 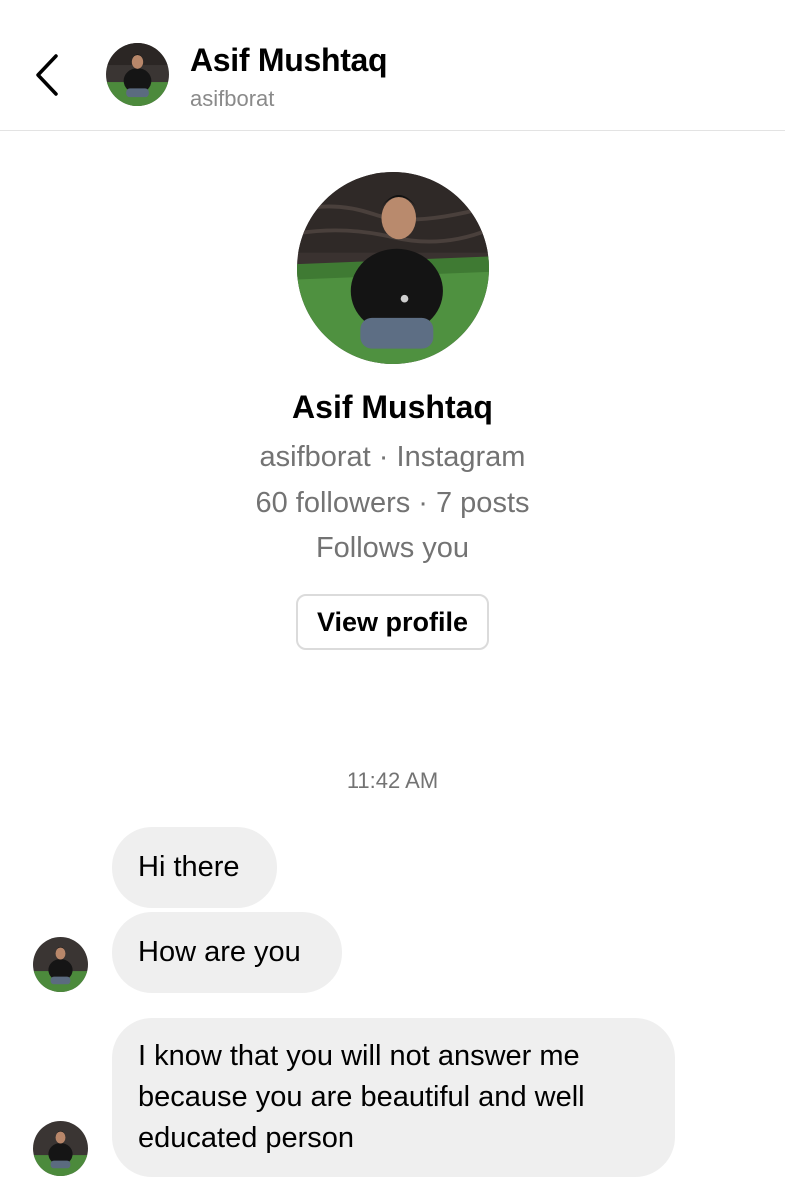 I want to click on header-name: Asif Mushtaq, so click(x=289, y=60).